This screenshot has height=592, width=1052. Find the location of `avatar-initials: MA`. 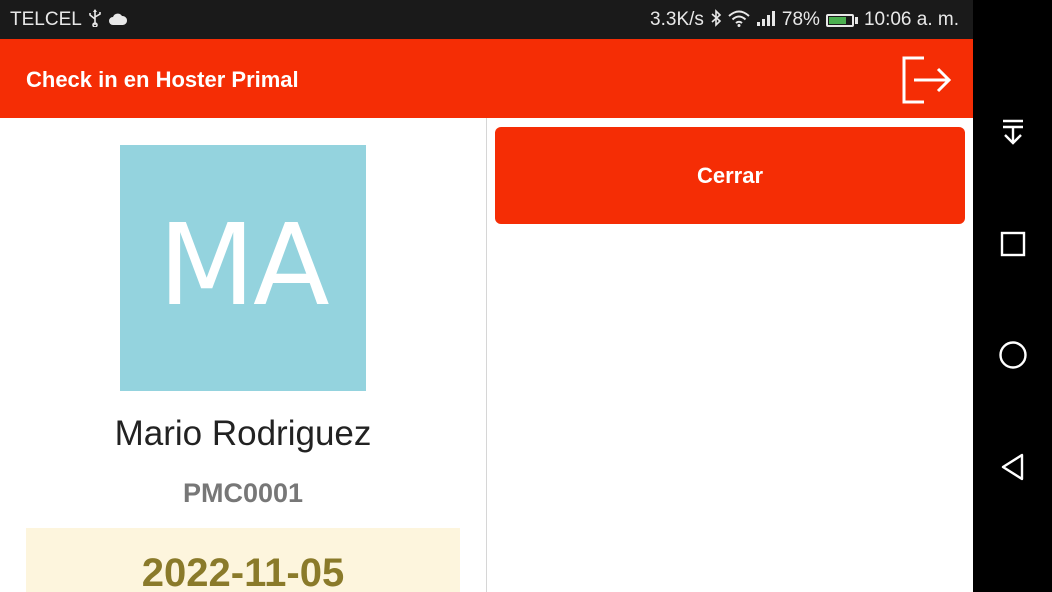

avatar-initials: MA is located at coordinates (243, 266).